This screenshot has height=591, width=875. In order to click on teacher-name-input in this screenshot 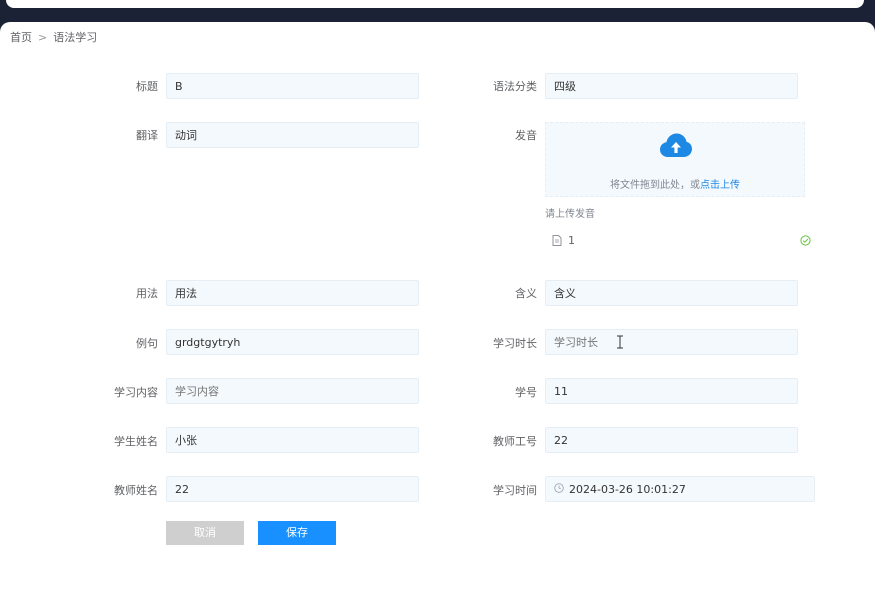, I will do `click(292, 489)`.